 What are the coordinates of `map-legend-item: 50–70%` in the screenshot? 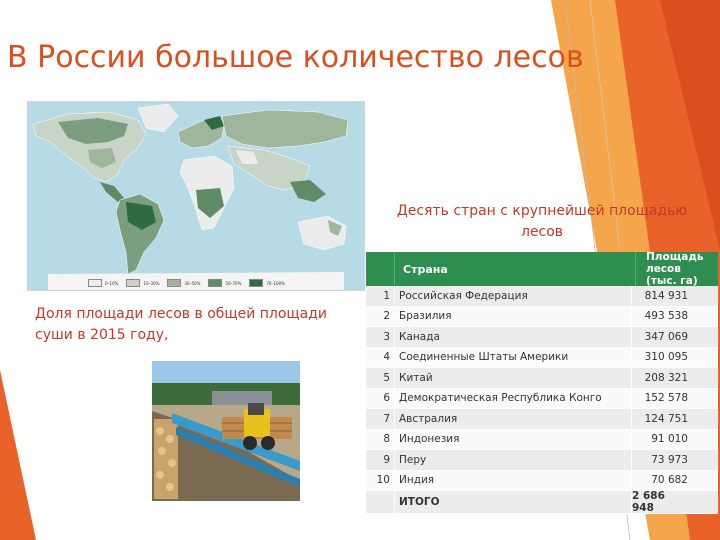 It's located at (224, 283).